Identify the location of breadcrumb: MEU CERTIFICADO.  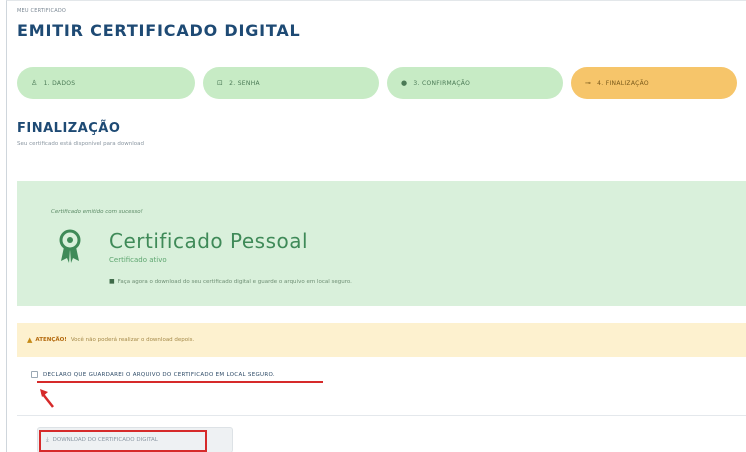
(41, 11).